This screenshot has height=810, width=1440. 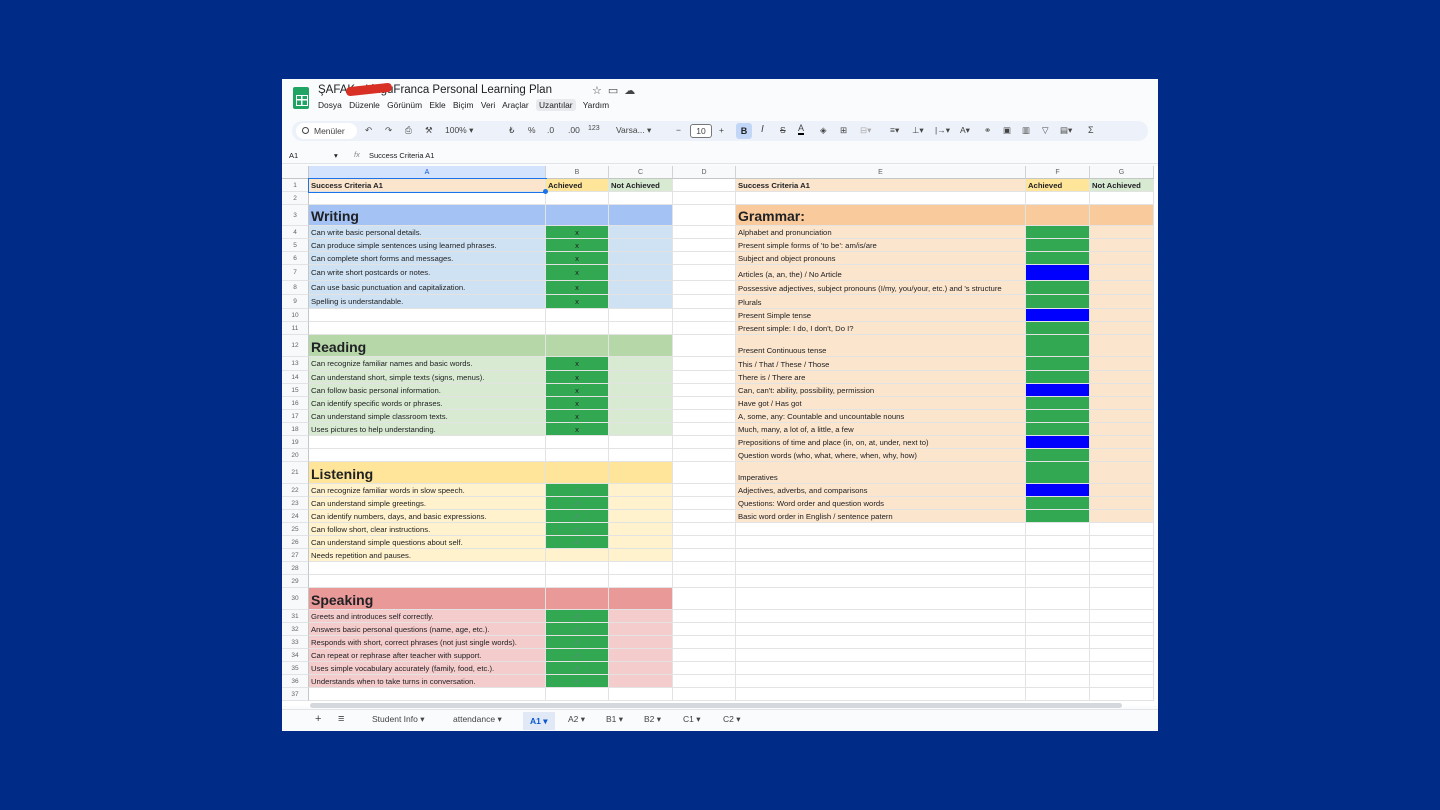 I want to click on formula-input: Success Criteria A1, so click(x=401, y=155).